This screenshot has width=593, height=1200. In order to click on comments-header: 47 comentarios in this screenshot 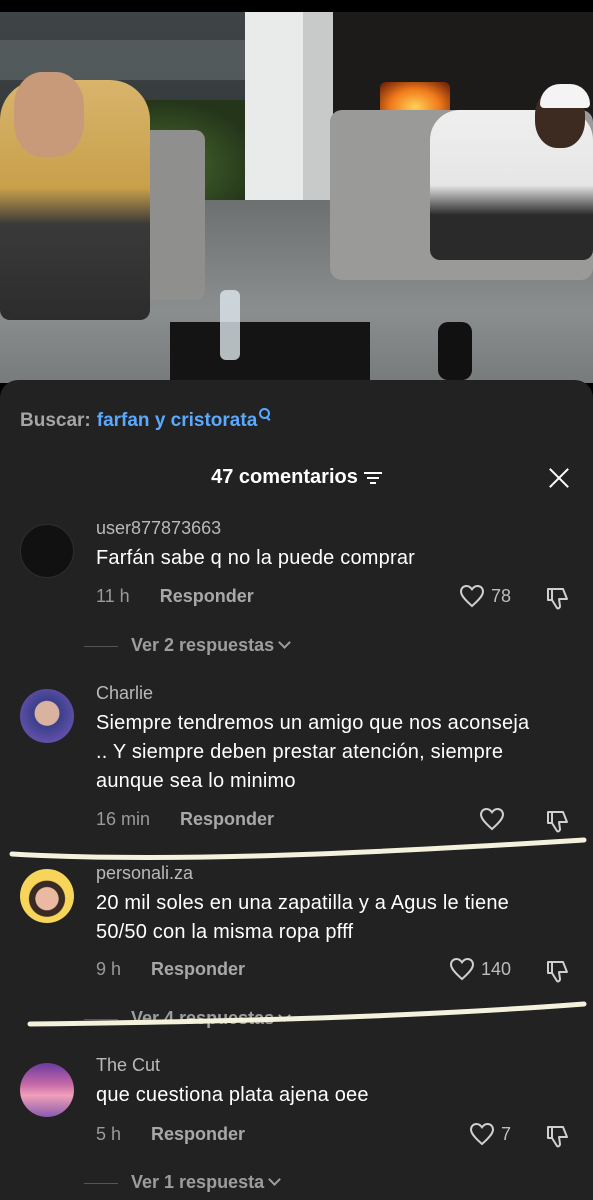, I will do `click(296, 477)`.